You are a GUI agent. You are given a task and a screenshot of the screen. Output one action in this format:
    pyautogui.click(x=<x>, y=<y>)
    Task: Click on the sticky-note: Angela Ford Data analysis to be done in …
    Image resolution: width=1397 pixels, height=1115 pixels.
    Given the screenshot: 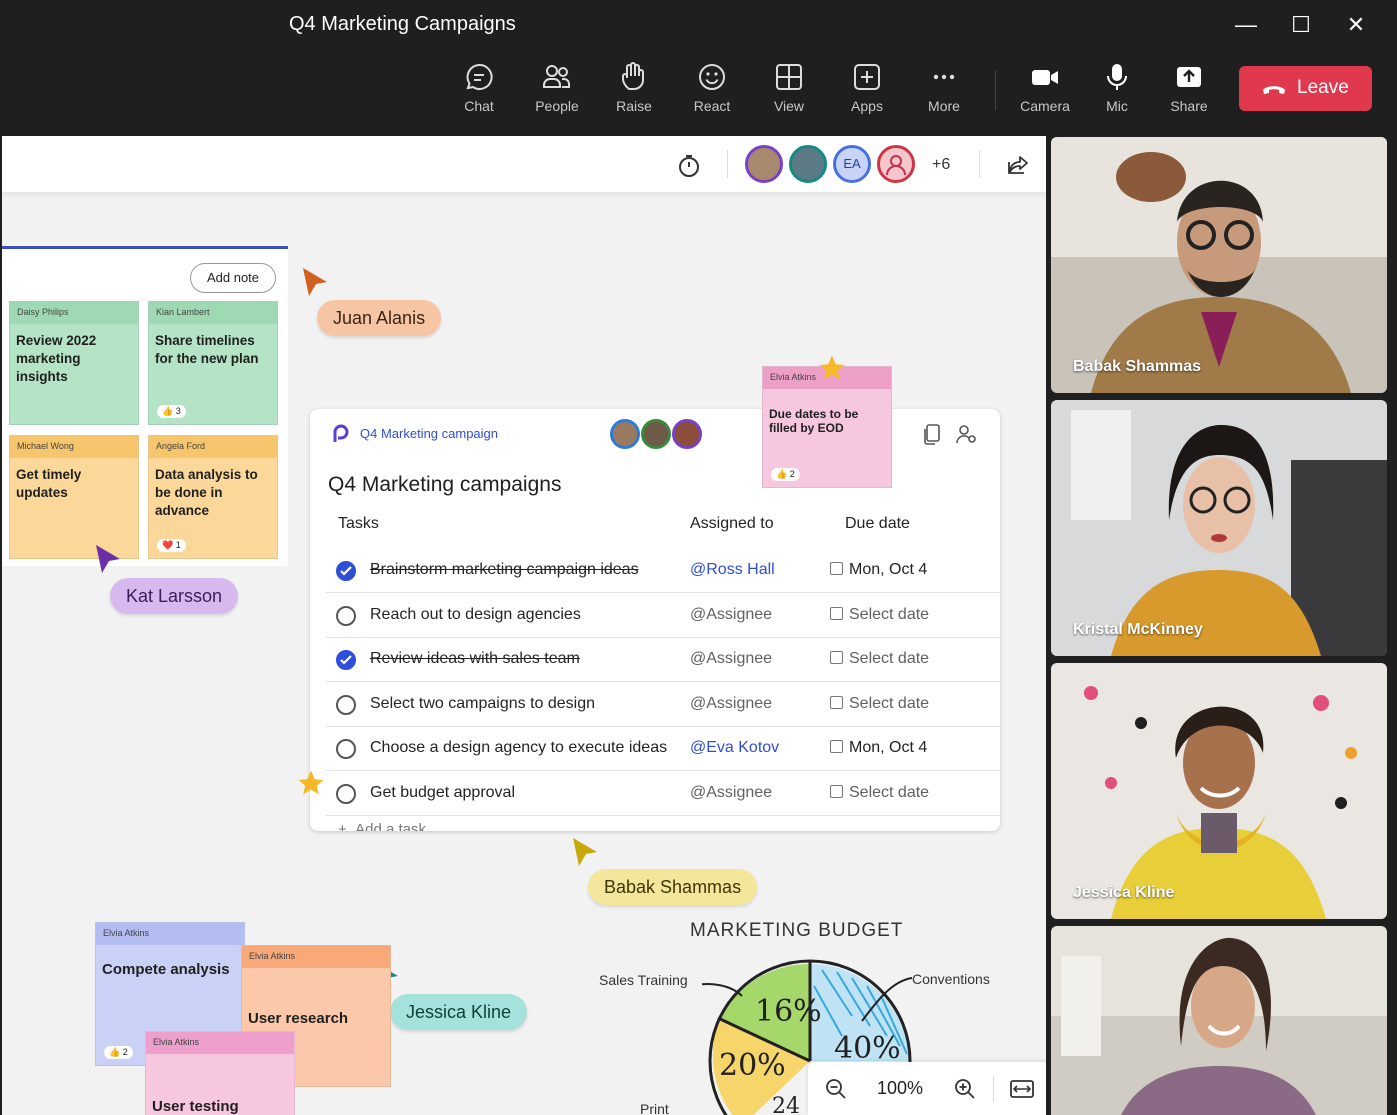 What is the action you would take?
    pyautogui.click(x=213, y=497)
    